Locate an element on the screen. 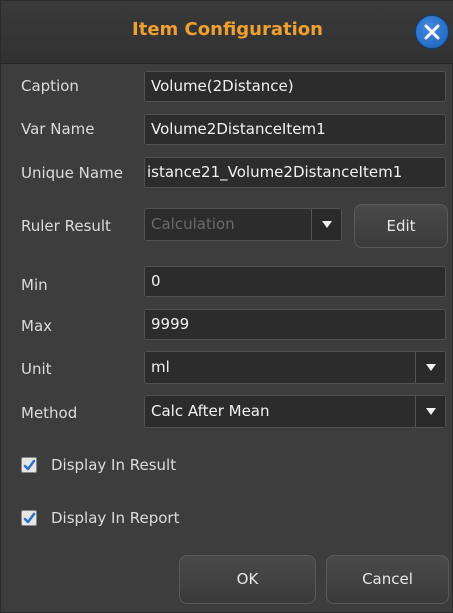 Image resolution: width=453 pixels, height=613 pixels. ruler-result-select: Calculation is located at coordinates (243, 224).